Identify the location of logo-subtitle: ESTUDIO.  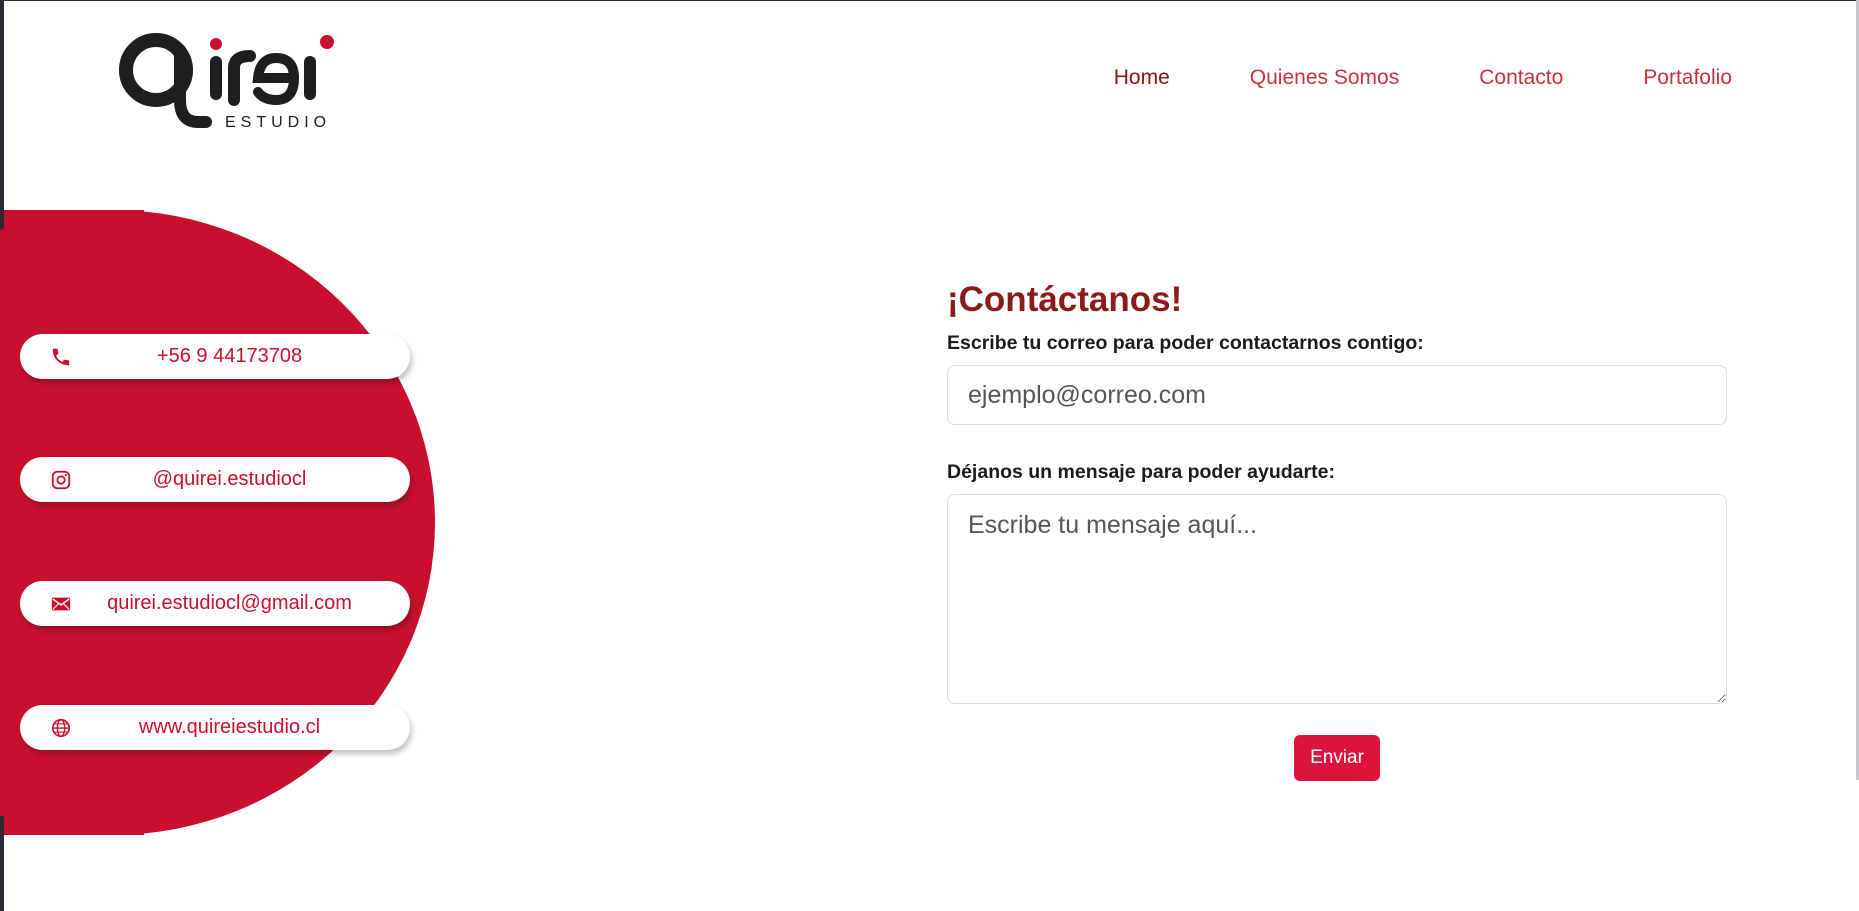
(278, 122).